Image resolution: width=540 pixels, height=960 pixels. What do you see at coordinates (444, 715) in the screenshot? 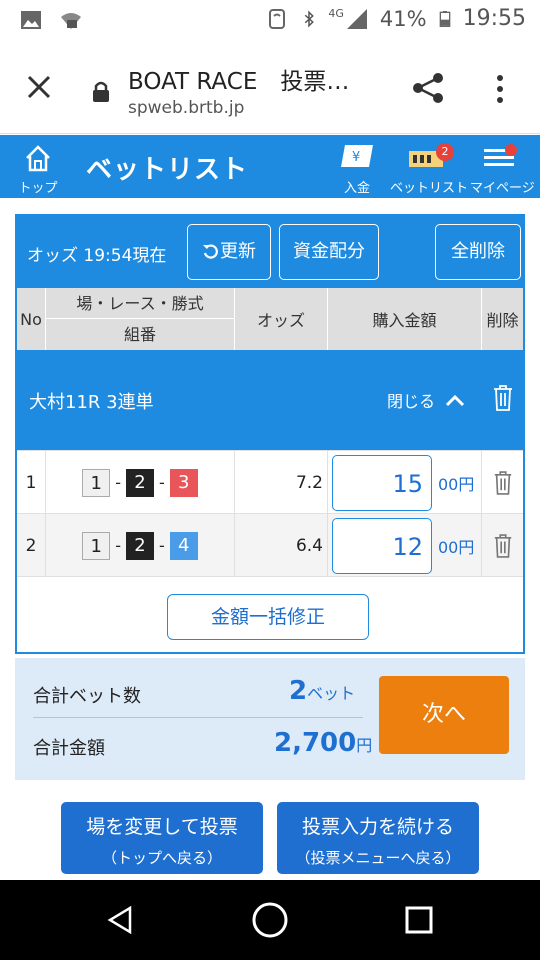
I see `next-button: 次へ` at bounding box center [444, 715].